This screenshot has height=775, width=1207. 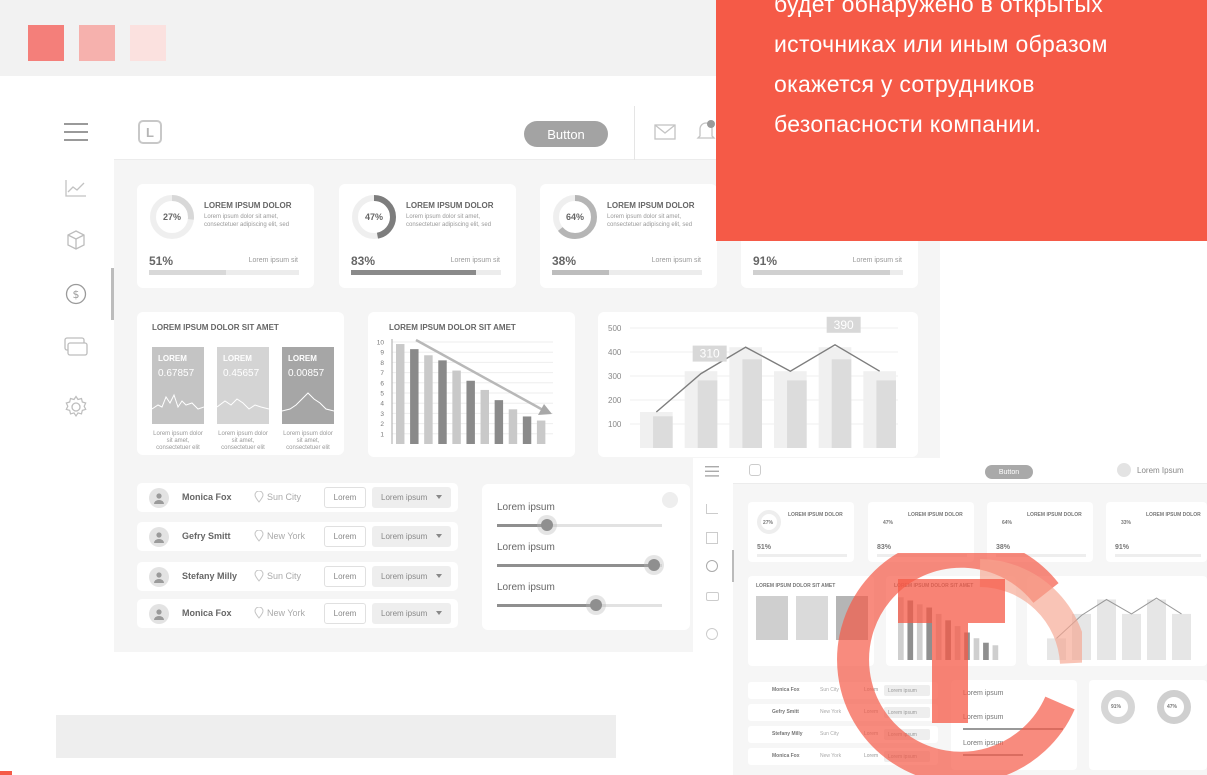 I want to click on preview-sidebar, so click(x=713, y=616).